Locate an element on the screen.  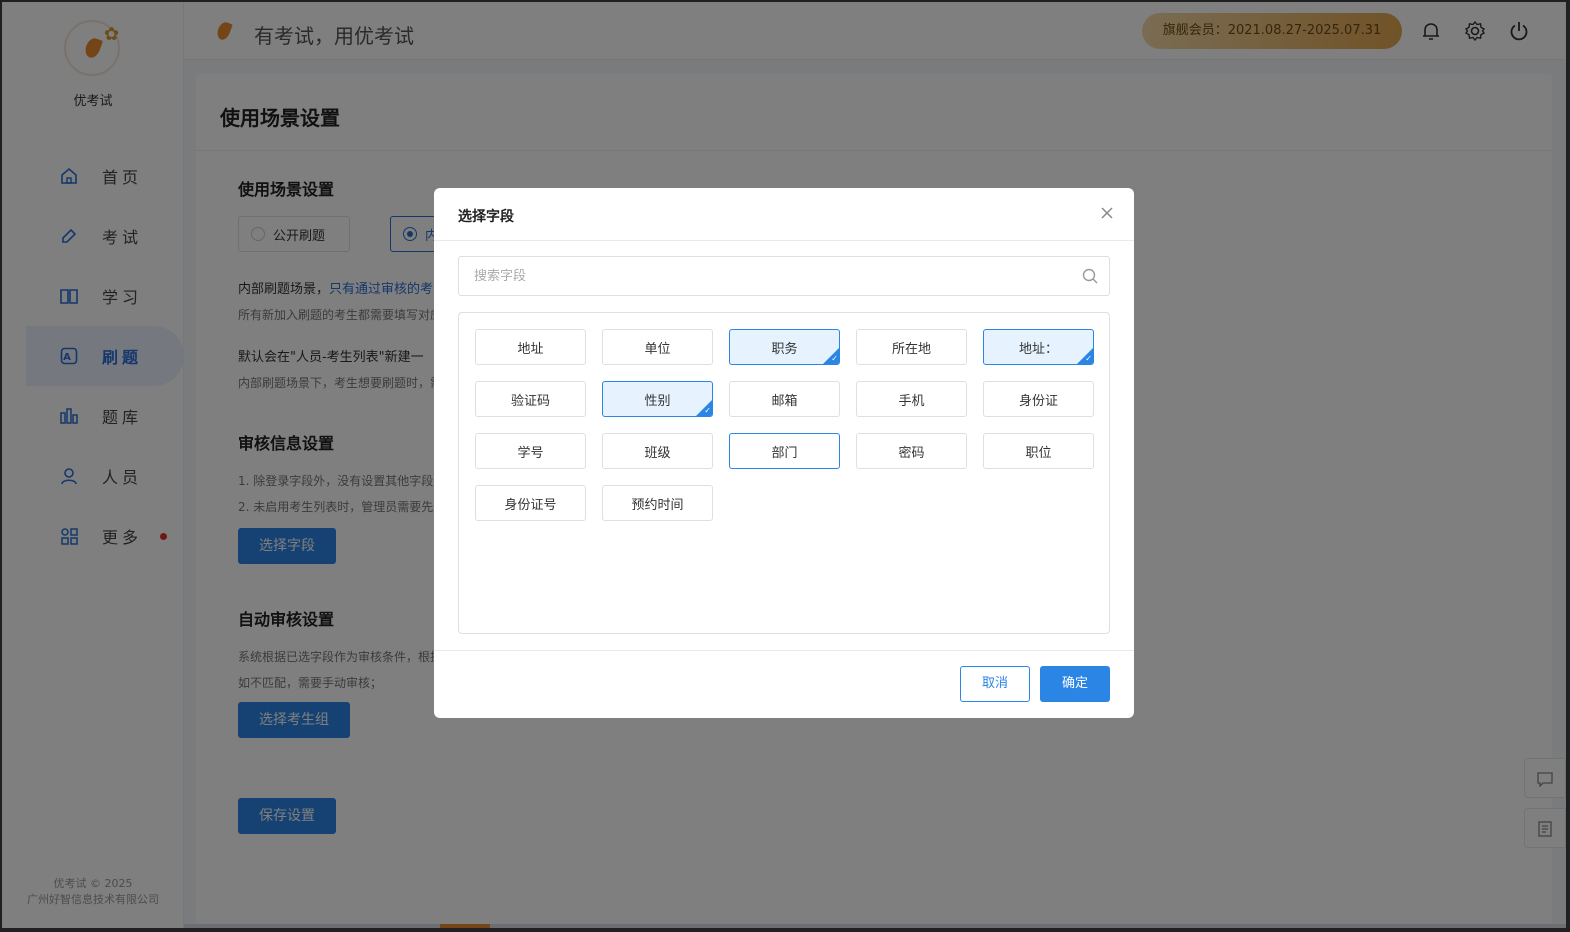
field-tag-label: 班级 is located at coordinates (657, 453).